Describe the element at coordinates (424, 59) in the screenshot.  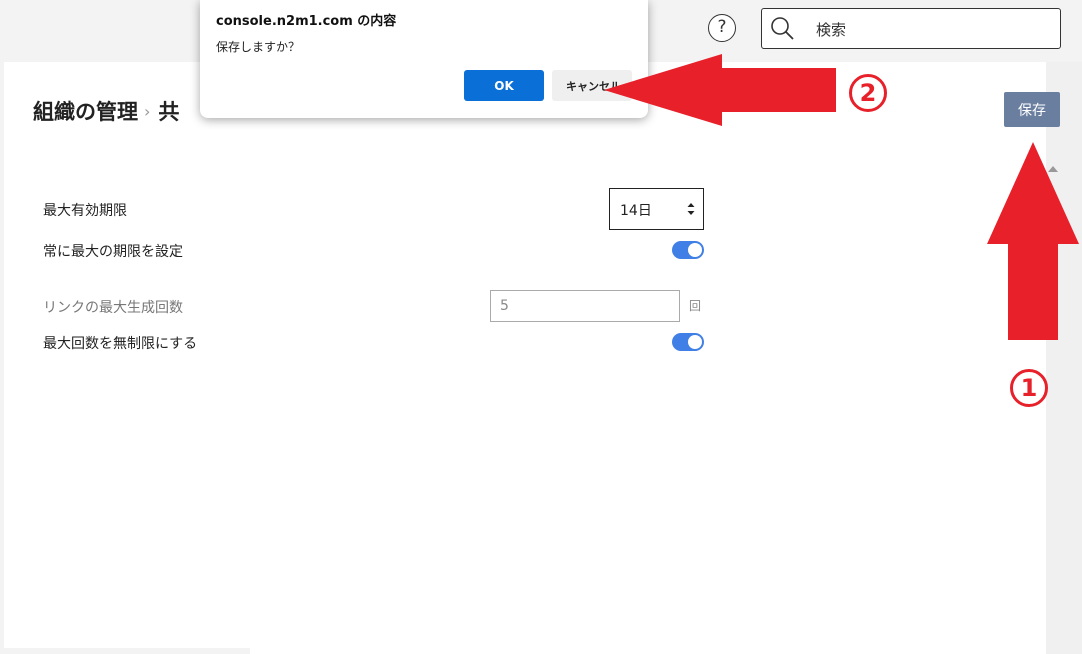
I see `confirm-dialog: console.n2m1.com の内容 保存しますか？ OK キャンセル` at that location.